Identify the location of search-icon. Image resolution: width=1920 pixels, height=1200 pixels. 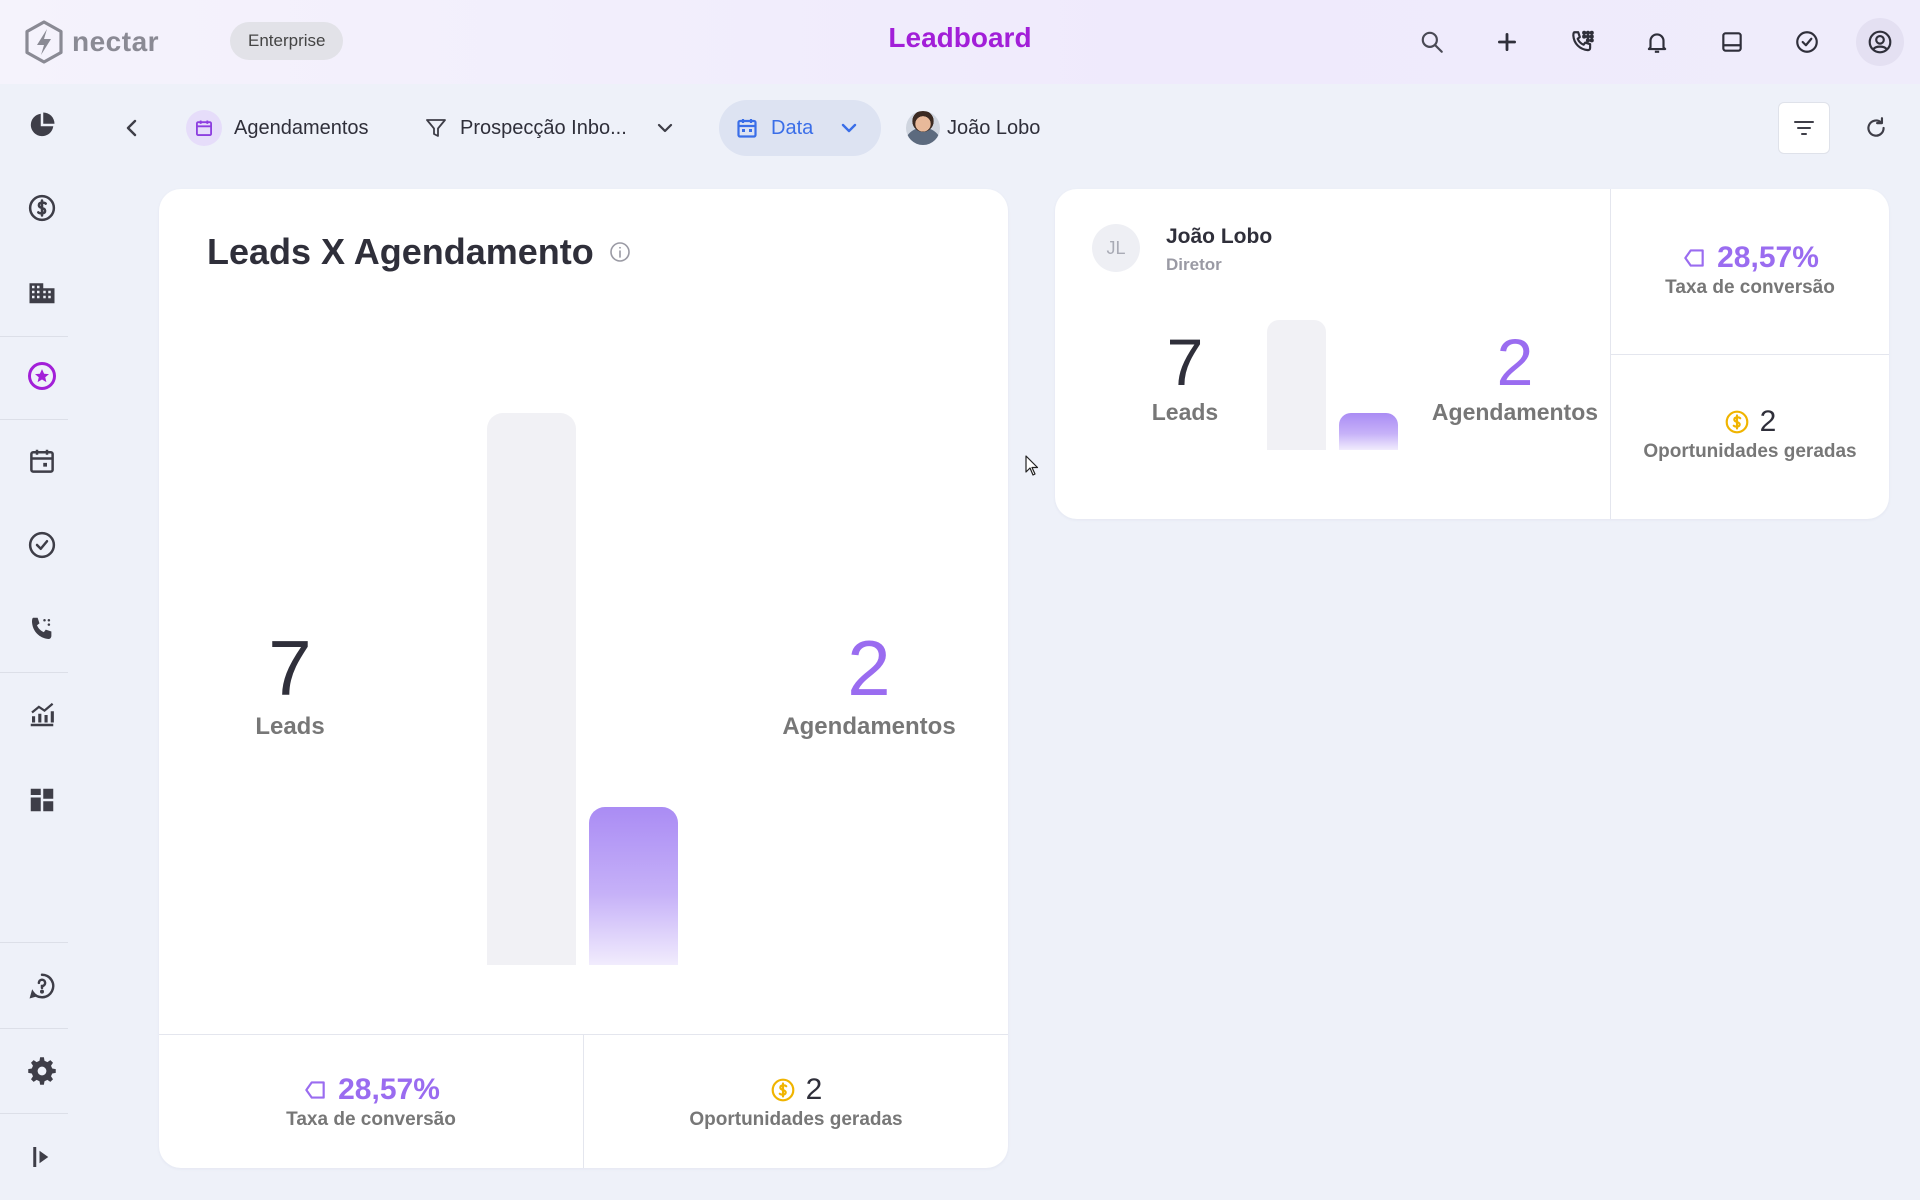
(1432, 42).